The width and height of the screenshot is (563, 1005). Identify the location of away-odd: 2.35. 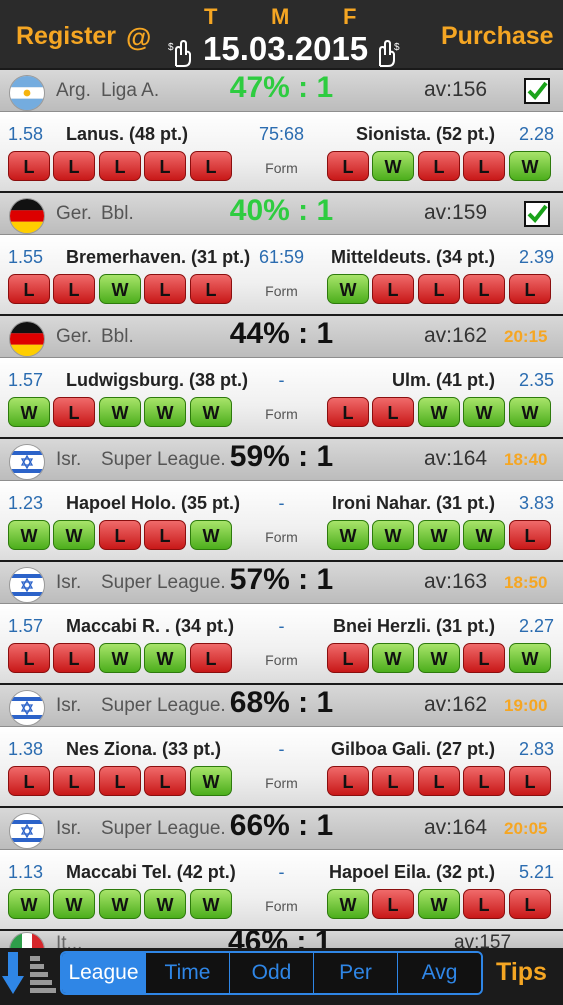
(536, 380).